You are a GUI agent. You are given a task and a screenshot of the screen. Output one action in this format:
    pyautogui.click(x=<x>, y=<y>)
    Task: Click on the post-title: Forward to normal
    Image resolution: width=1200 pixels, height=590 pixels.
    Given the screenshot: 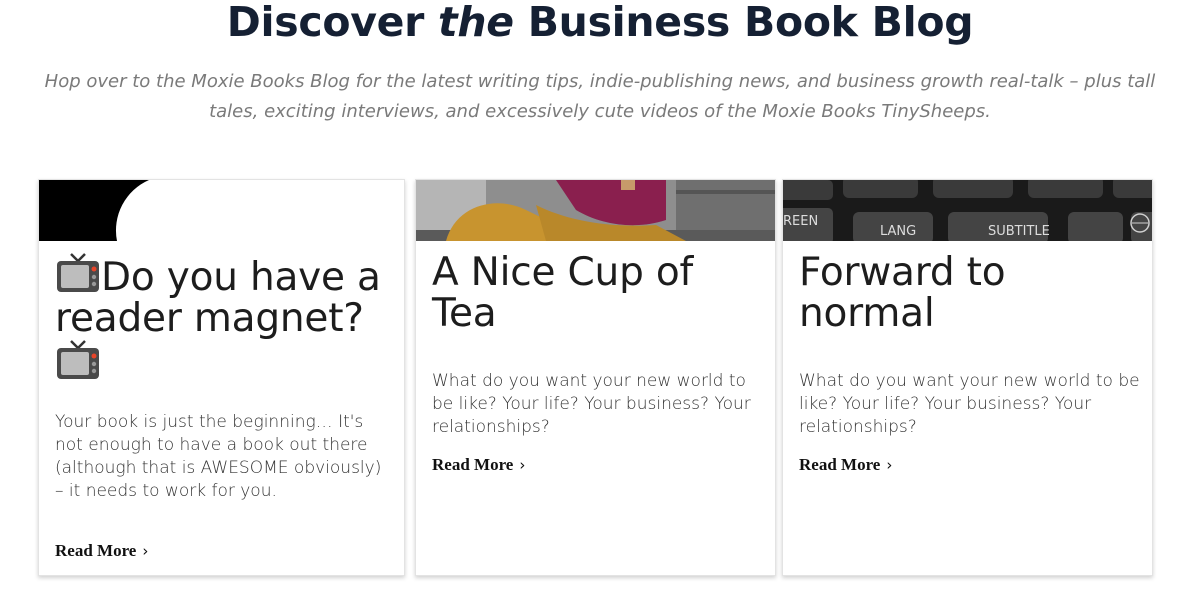 What is the action you would take?
    pyautogui.click(x=969, y=293)
    